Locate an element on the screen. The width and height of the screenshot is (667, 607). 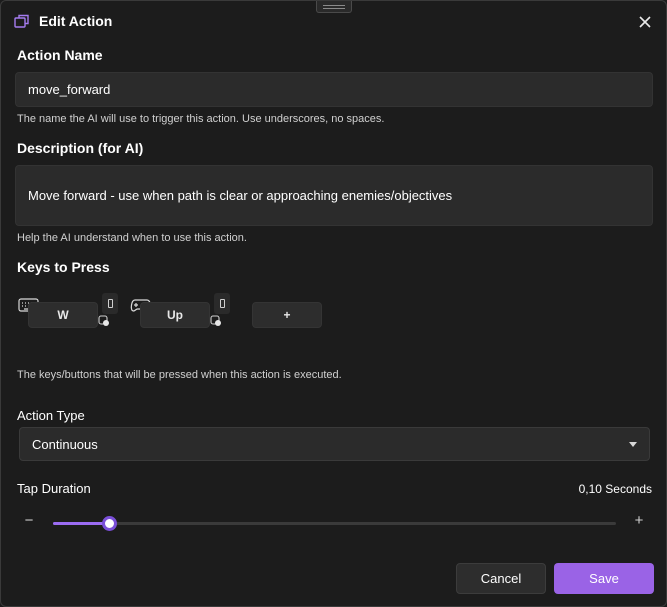
action-type-label: Action Type is located at coordinates (51, 415).